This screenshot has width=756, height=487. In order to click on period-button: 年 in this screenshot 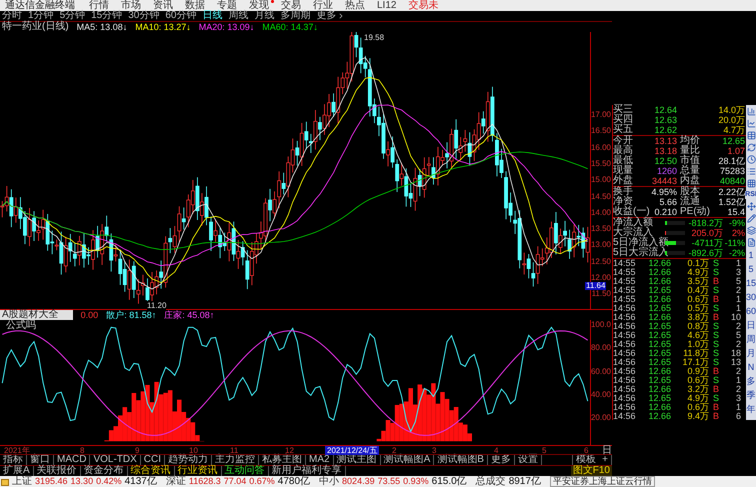, I will do `click(751, 409)`.